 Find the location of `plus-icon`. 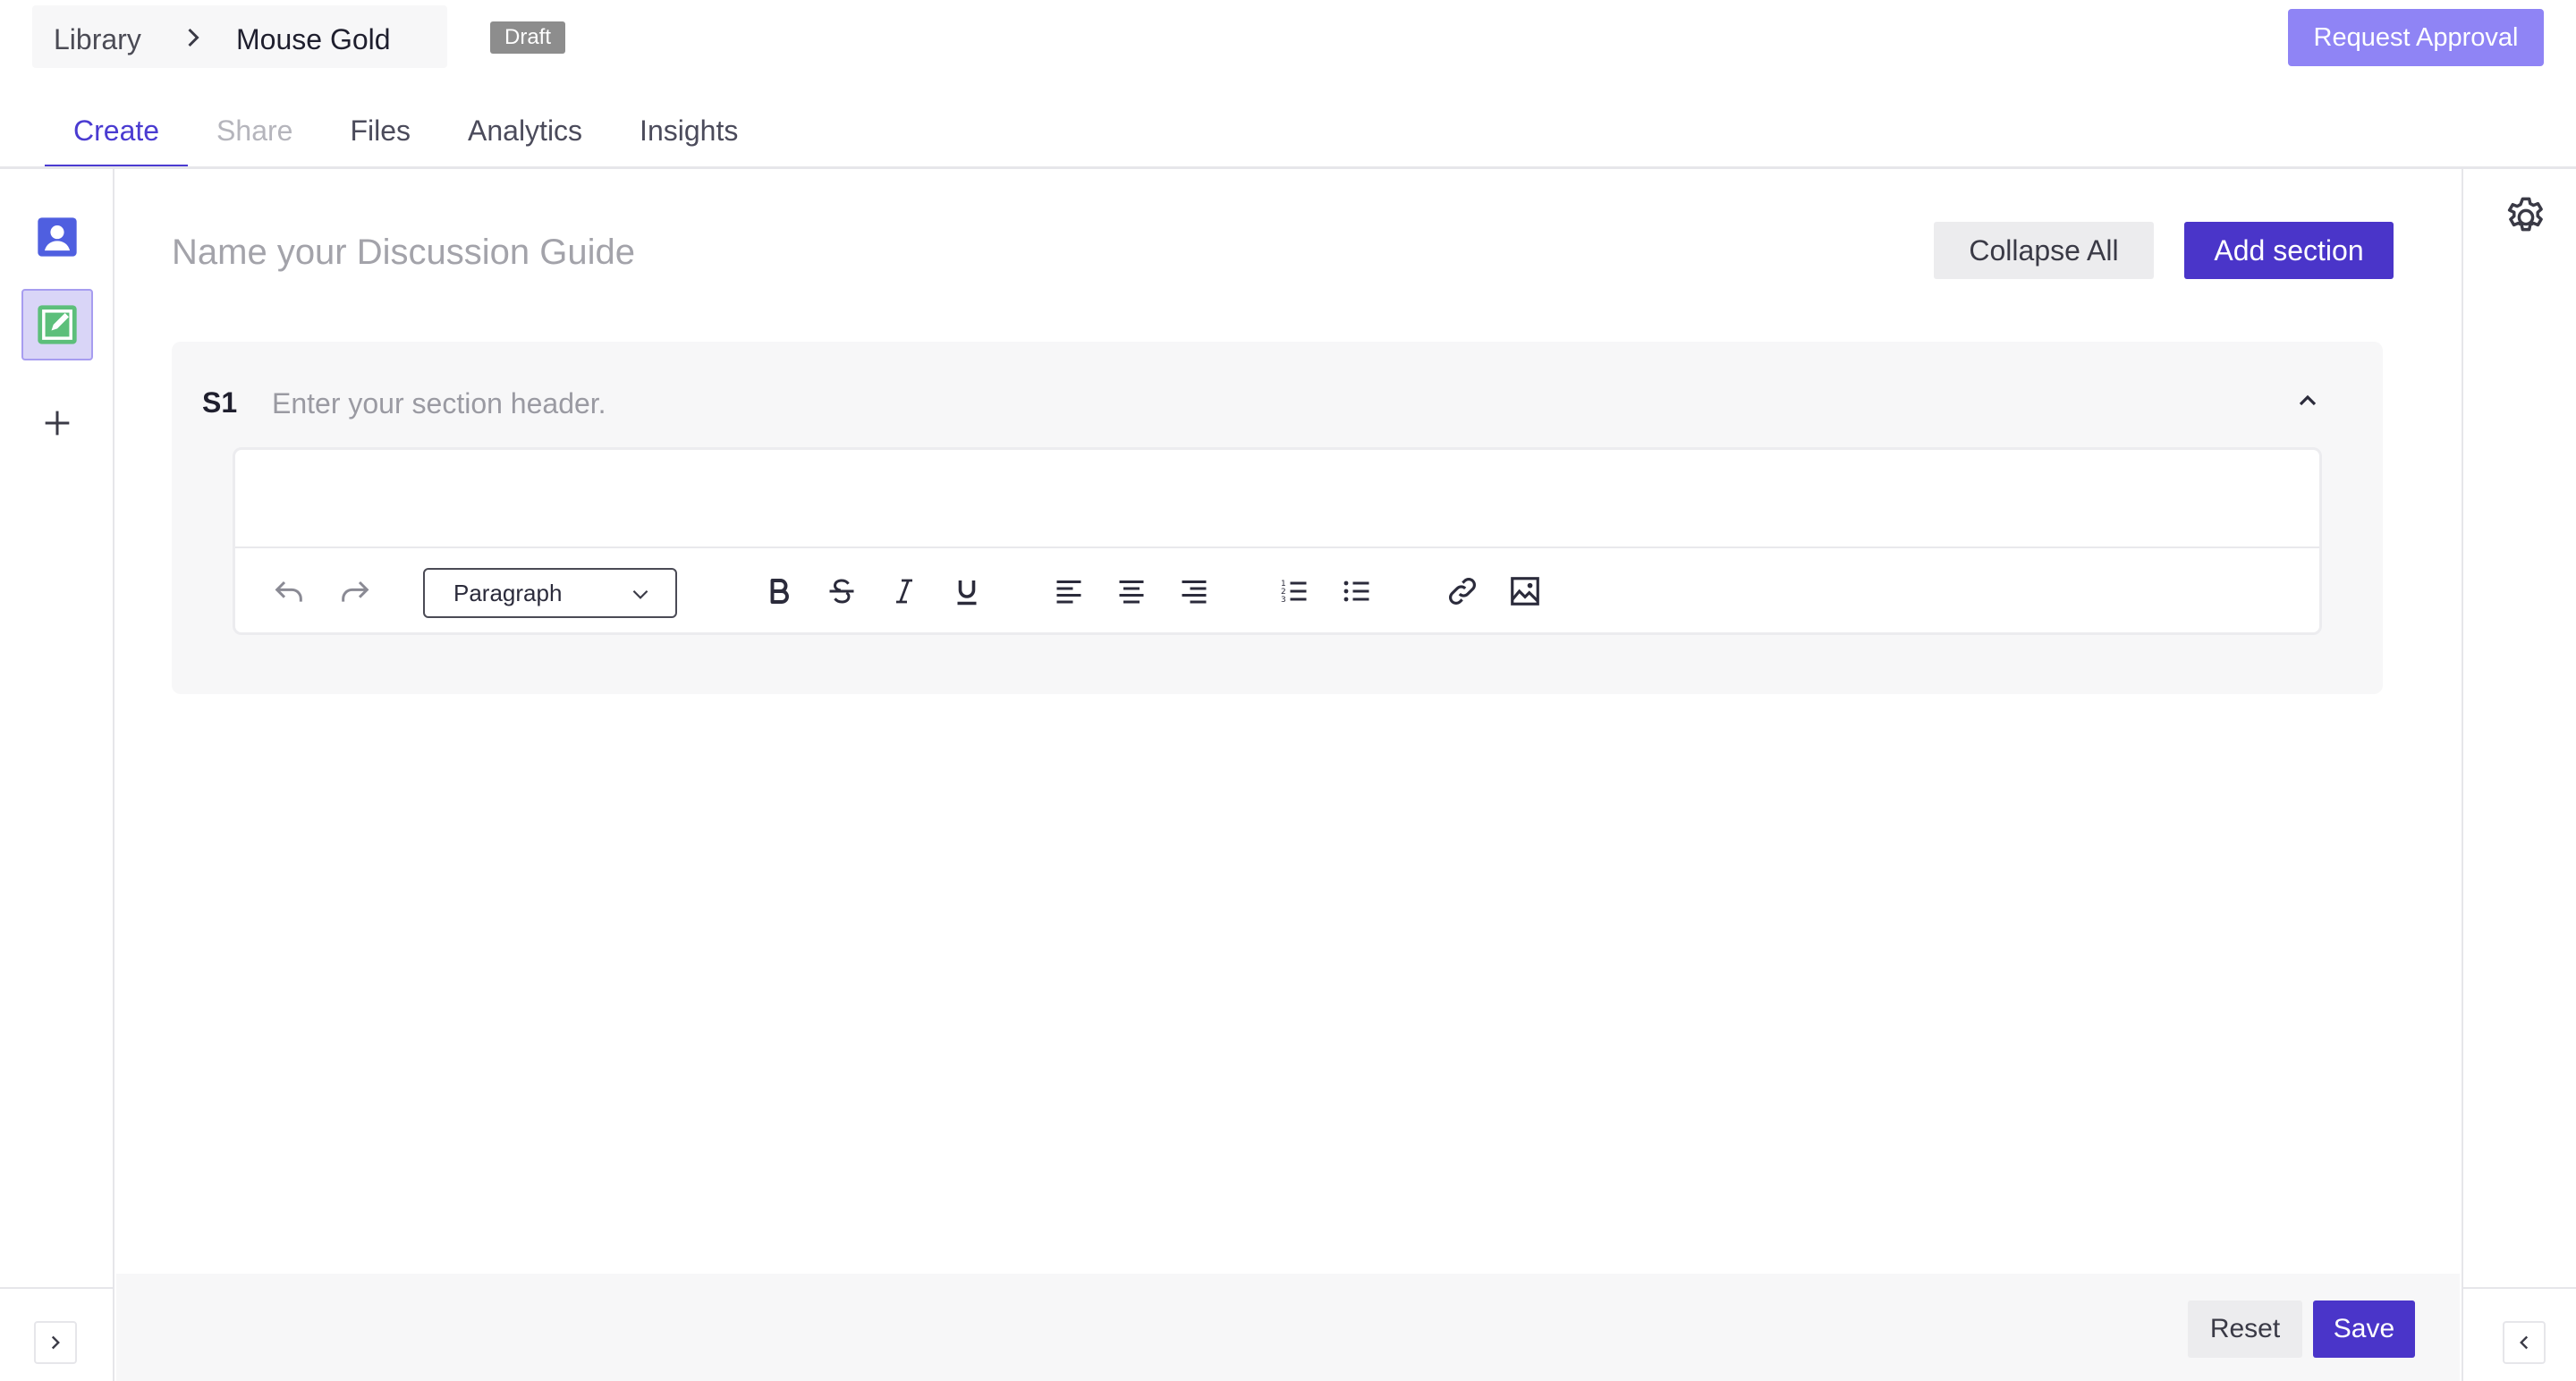

plus-icon is located at coordinates (57, 423).